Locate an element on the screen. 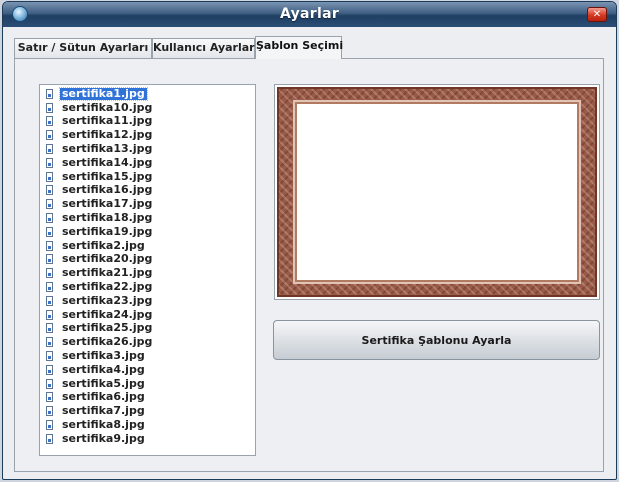  file-name-label: sertifika19.jpg is located at coordinates (107, 231).